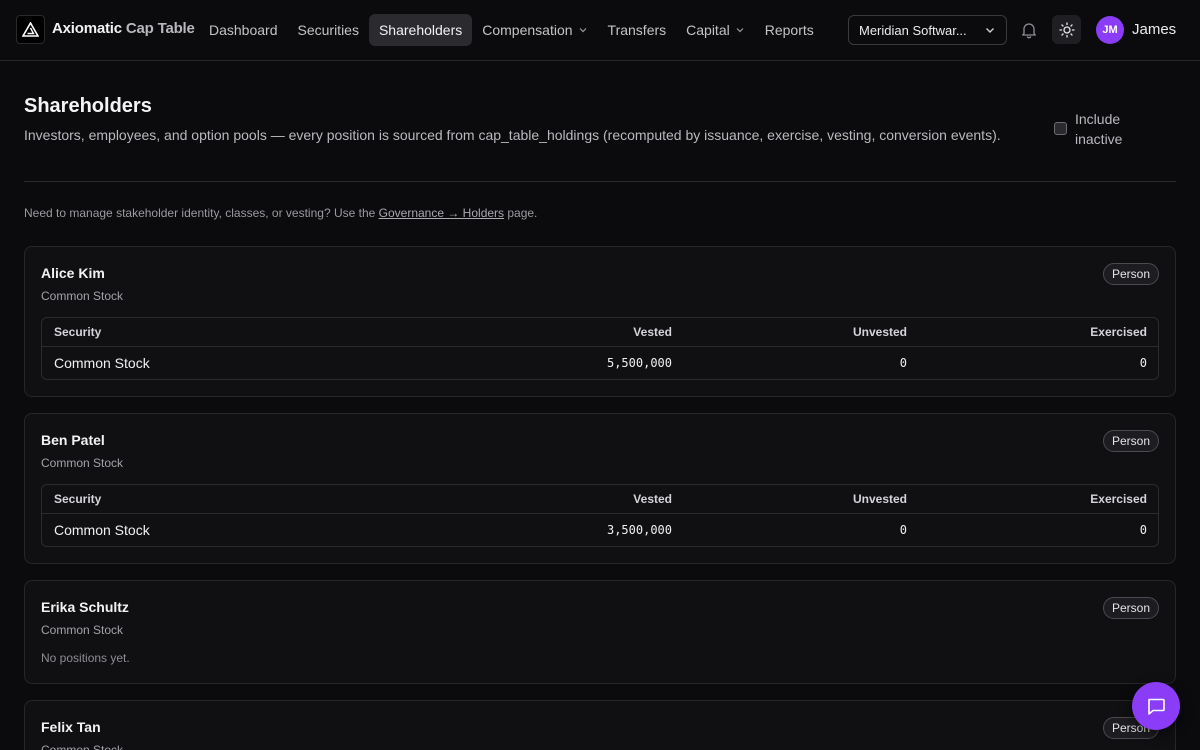 This screenshot has width=1200, height=750. I want to click on nav-label: Securities, so click(328, 30).